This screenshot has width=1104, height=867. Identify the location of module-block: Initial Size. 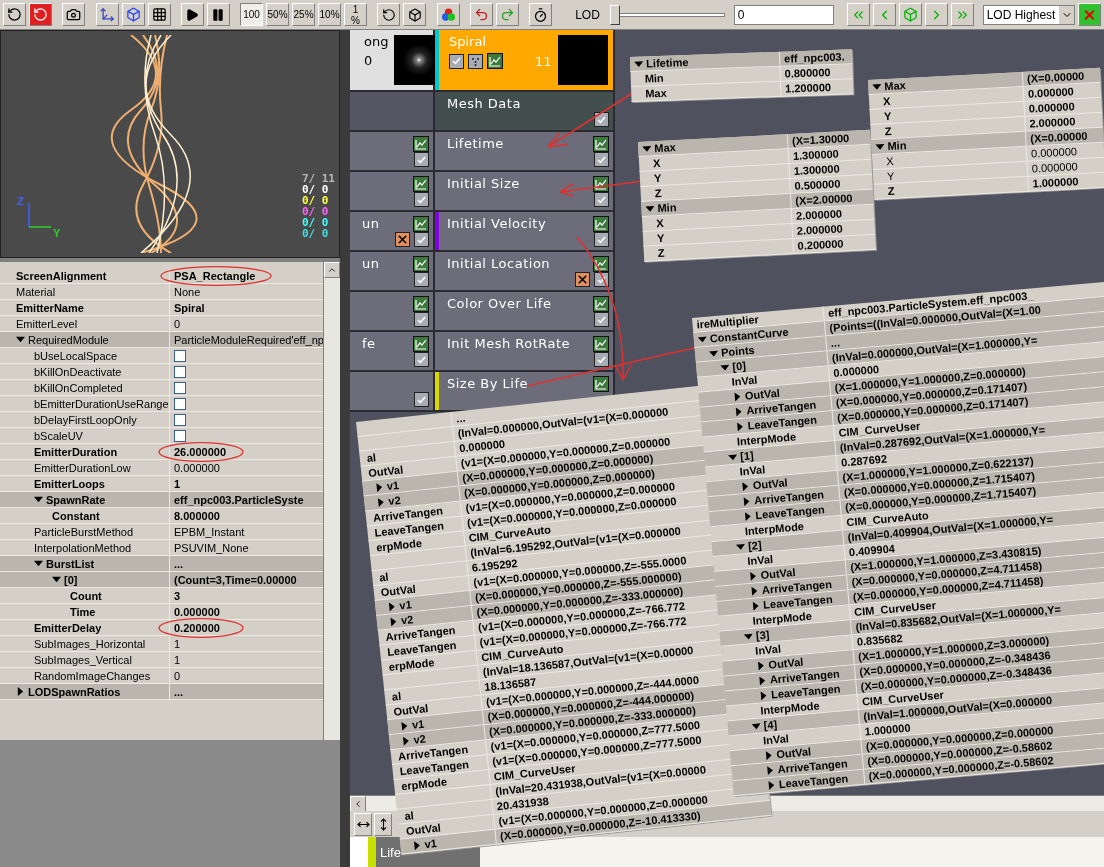
(524, 192).